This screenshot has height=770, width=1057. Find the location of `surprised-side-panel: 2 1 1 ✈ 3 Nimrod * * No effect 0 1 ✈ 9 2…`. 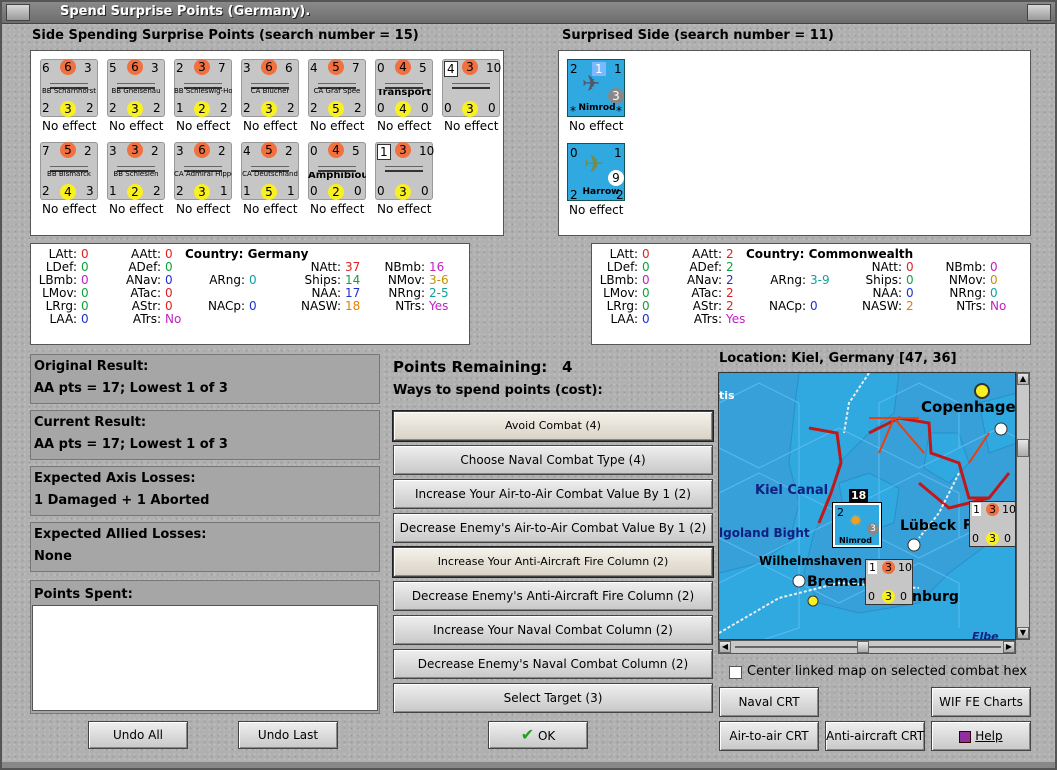

surprised-side-panel: 2 1 1 ✈ 3 Nimrod * * No effect 0 1 ✈ 9 2… is located at coordinates (794, 143).